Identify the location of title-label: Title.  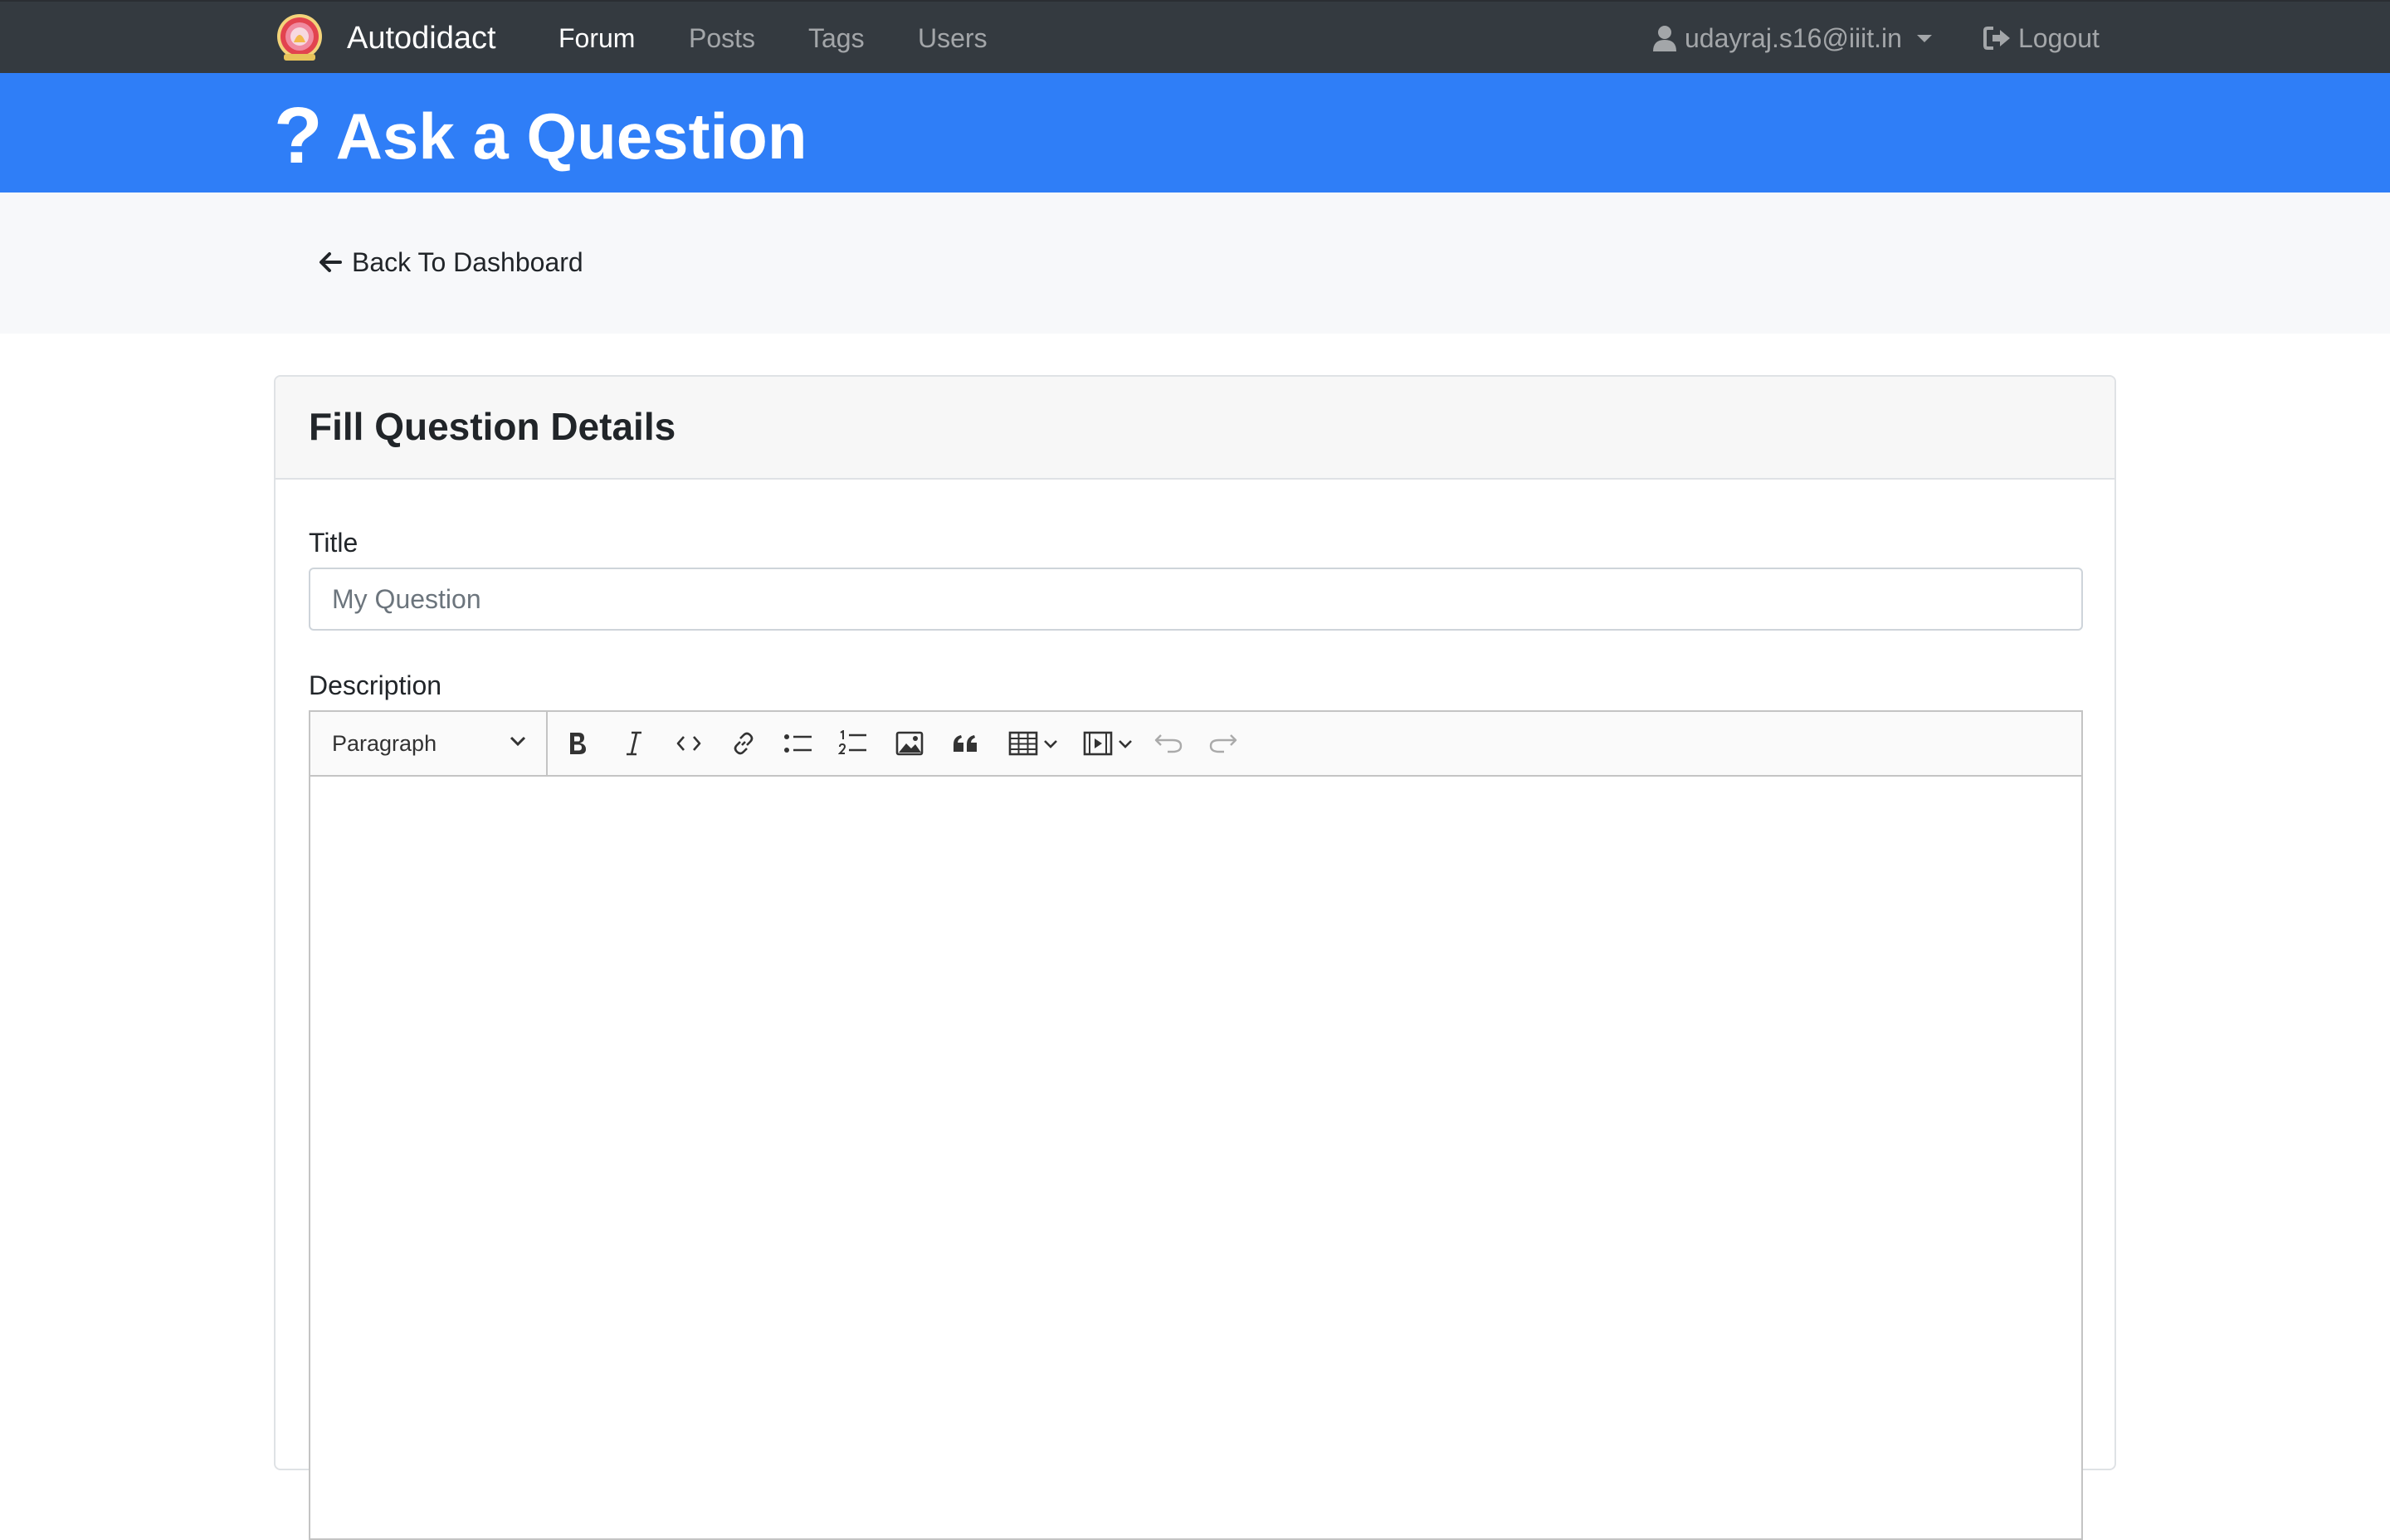
(334, 543).